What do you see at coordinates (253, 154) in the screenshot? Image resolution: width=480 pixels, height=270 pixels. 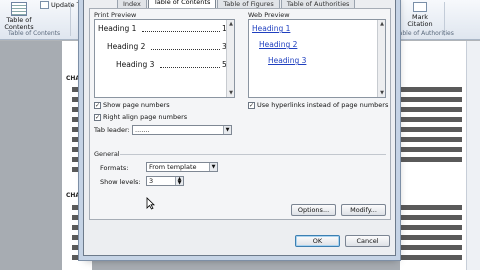 I see `group-divider` at bounding box center [253, 154].